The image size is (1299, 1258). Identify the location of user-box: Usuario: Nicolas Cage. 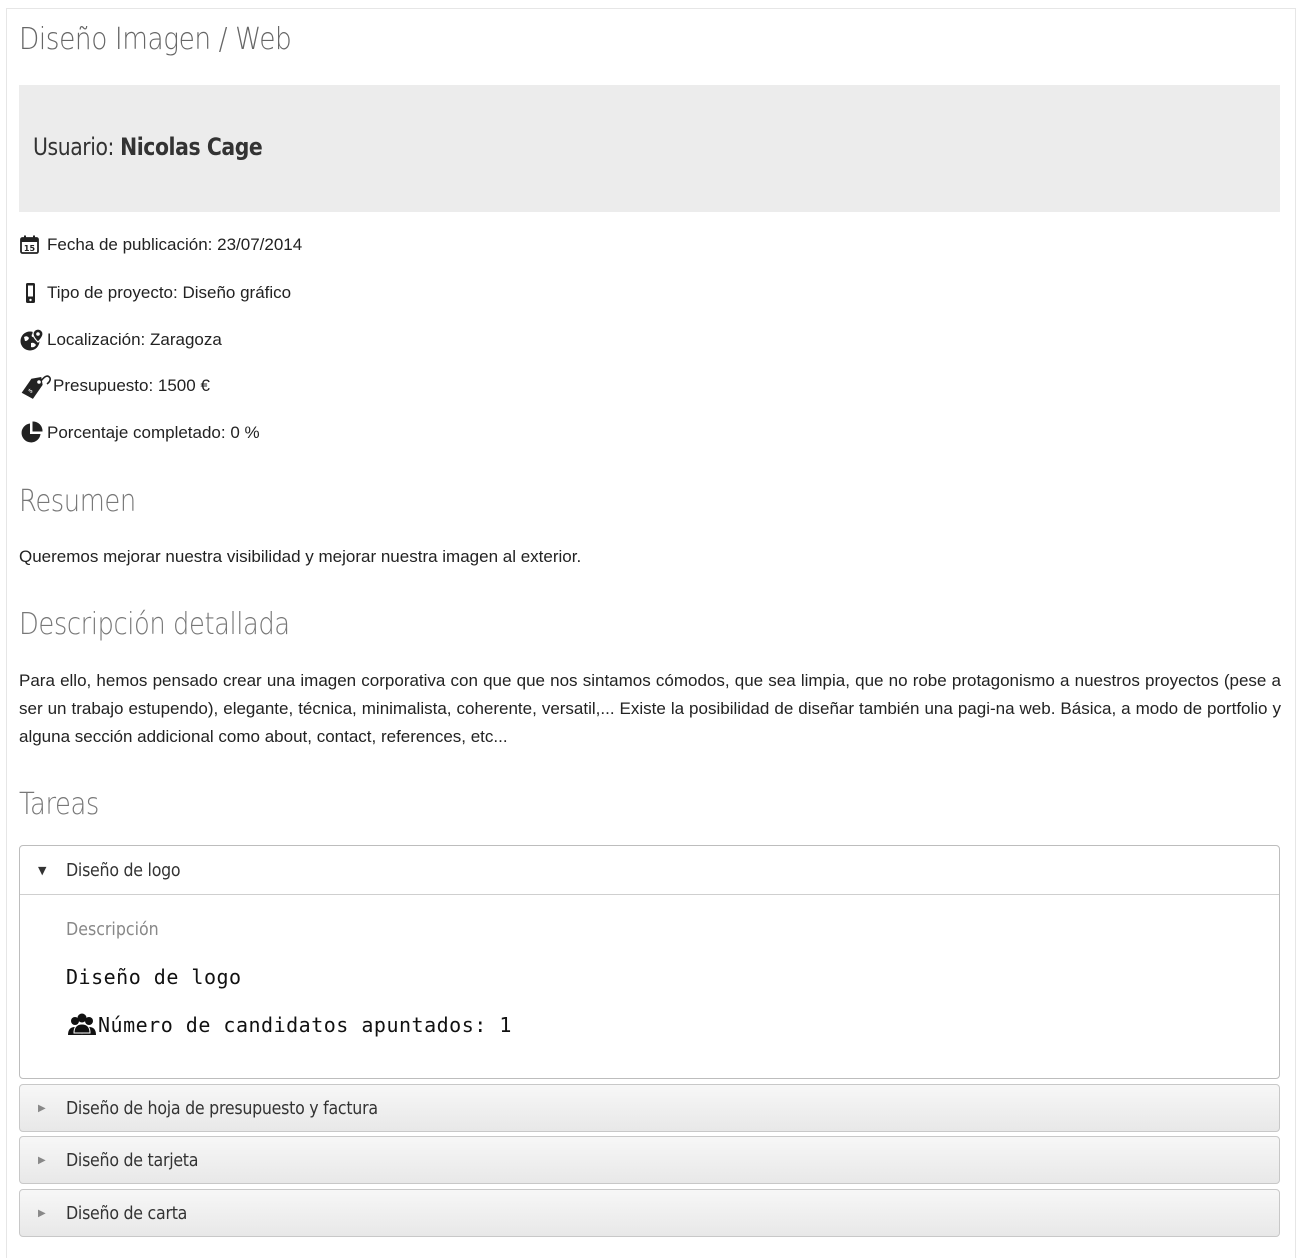
(649, 148).